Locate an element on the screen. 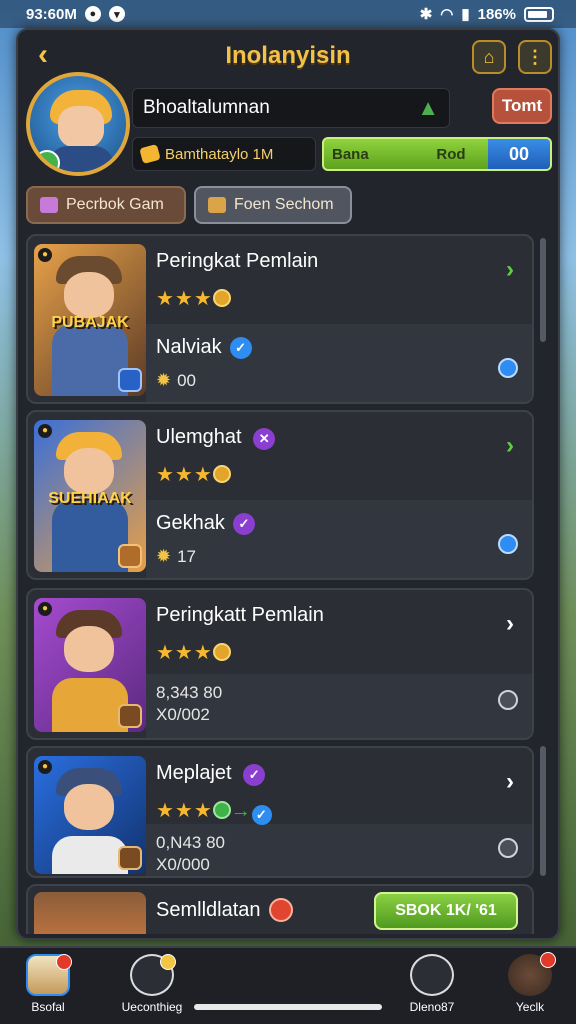  card-title: Ulemghat ✕ is located at coordinates (216, 438).